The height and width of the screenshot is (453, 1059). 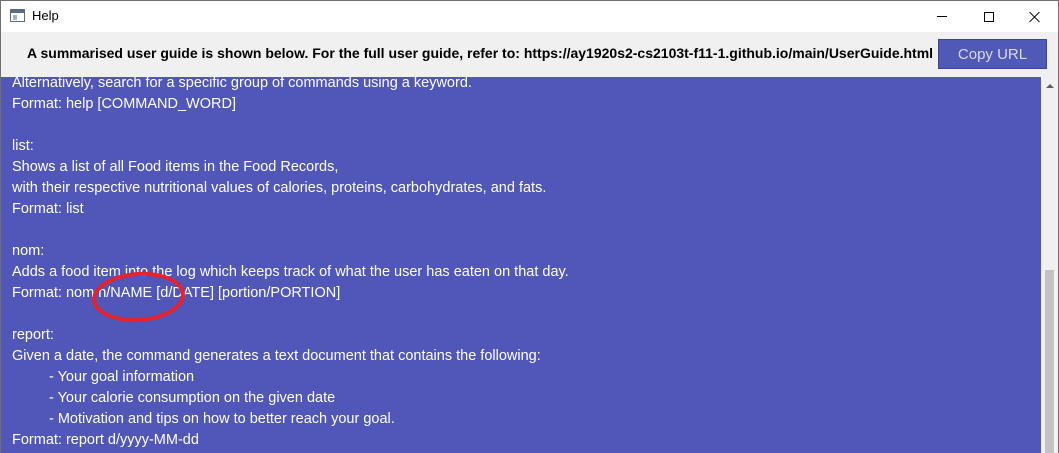 I want to click on app-window-icon, so click(x=17, y=15).